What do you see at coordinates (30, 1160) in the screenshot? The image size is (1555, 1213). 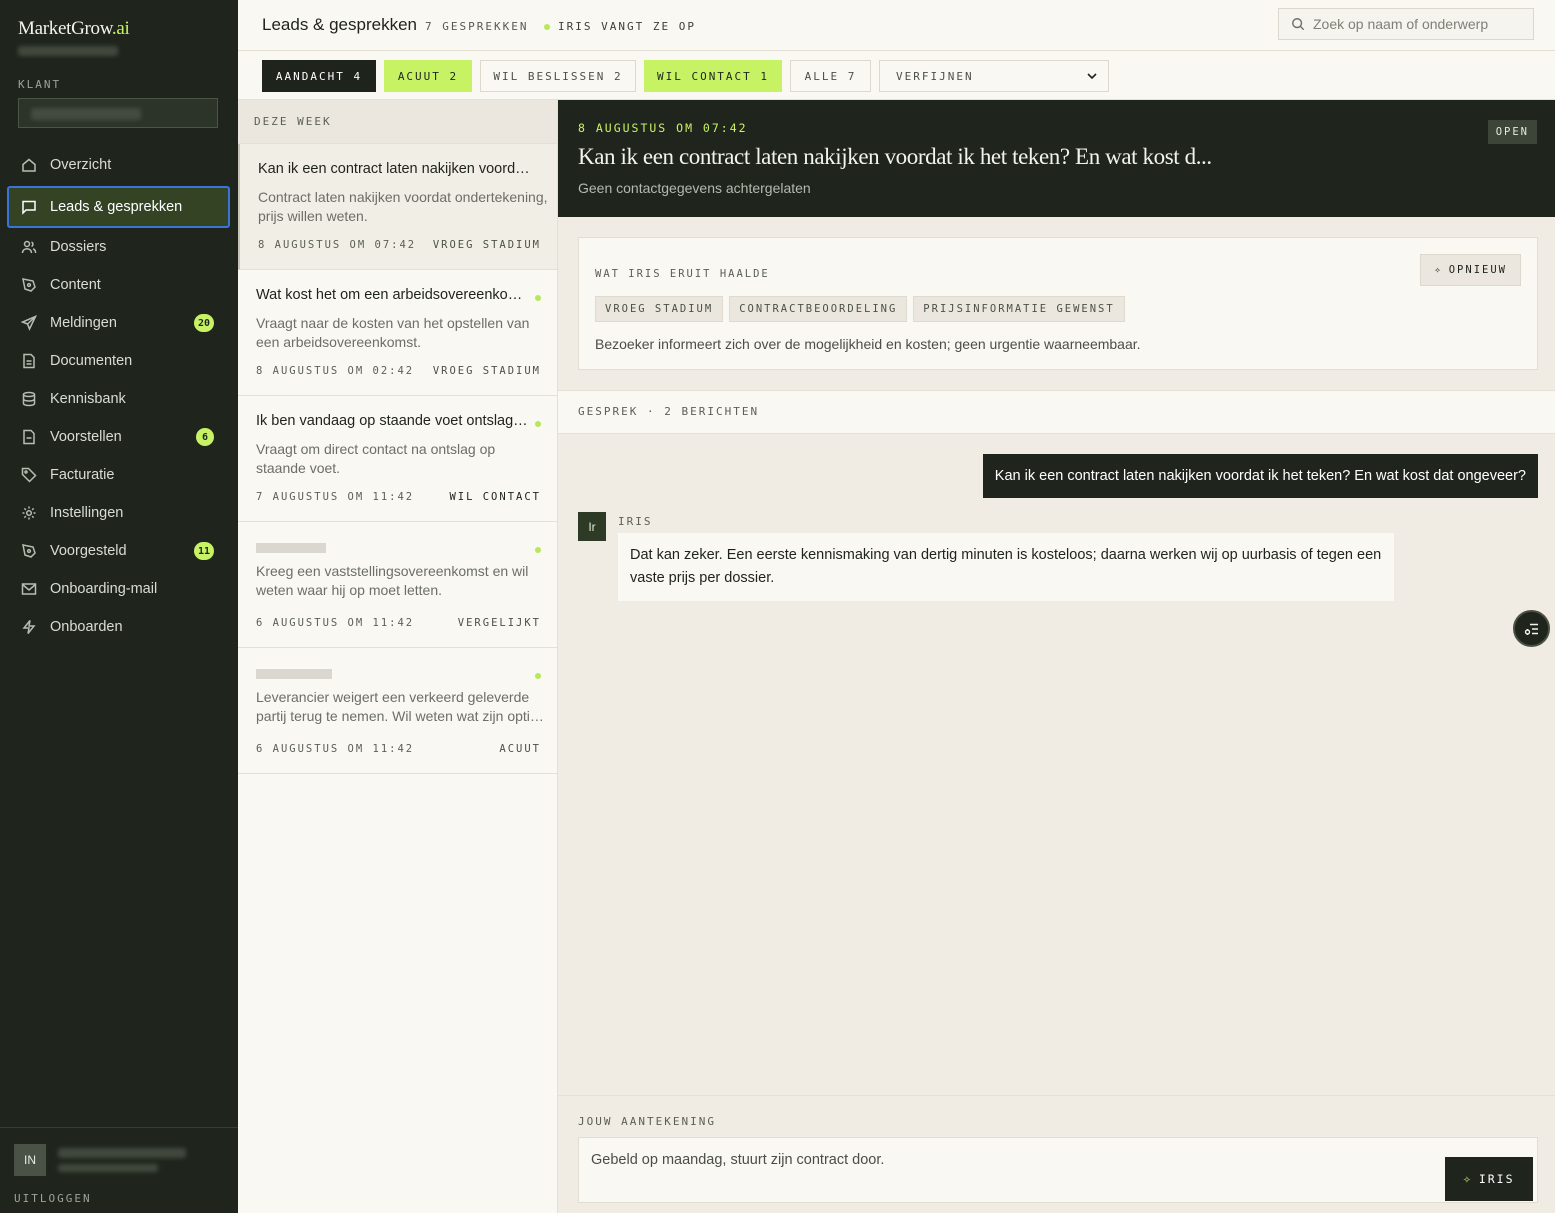 I see `user-avatar: IN` at bounding box center [30, 1160].